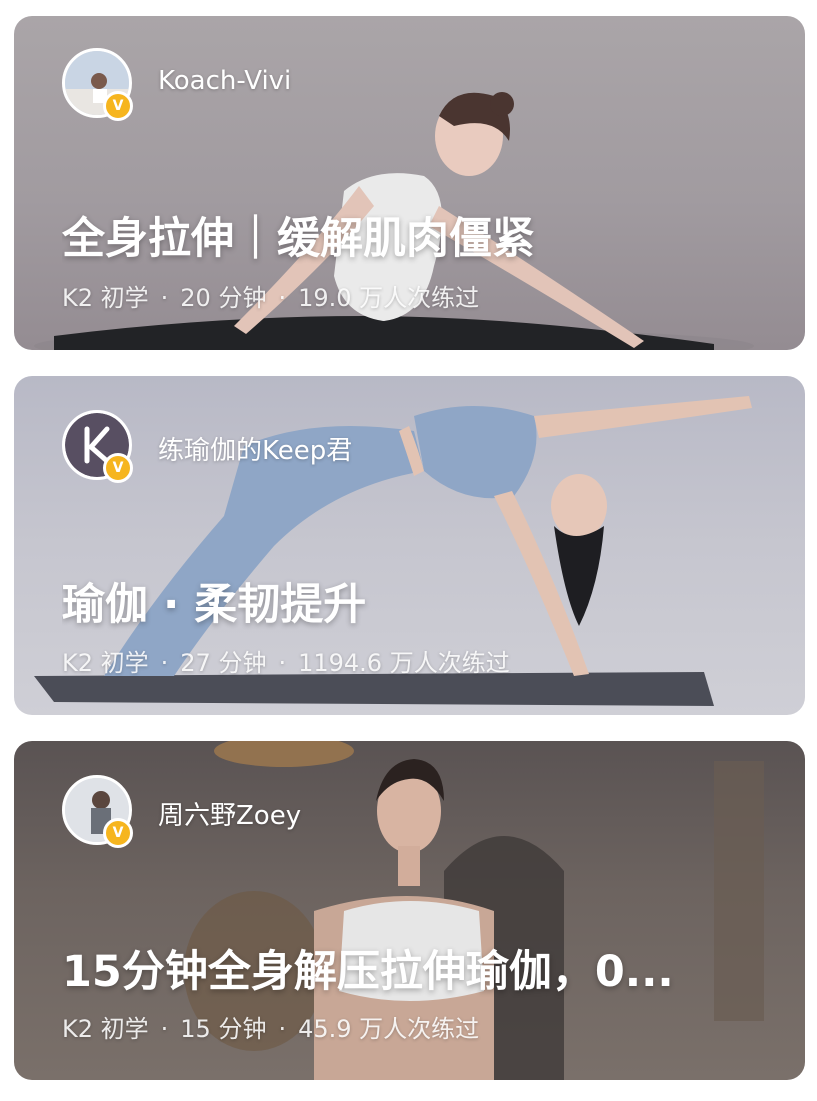 This screenshot has width=817, height=1101. I want to click on course-participants: 19.0 万人次练过, so click(389, 298).